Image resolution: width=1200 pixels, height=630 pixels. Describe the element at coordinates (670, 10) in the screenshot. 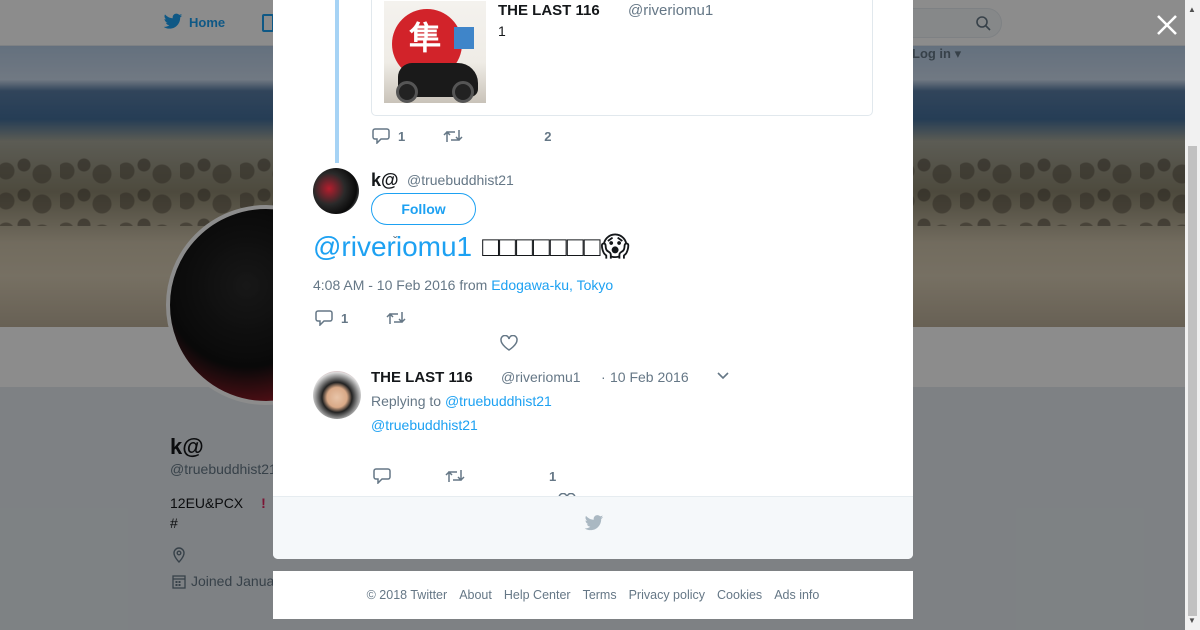

I see `quoted-tweet-handle: @riveriomu1` at that location.